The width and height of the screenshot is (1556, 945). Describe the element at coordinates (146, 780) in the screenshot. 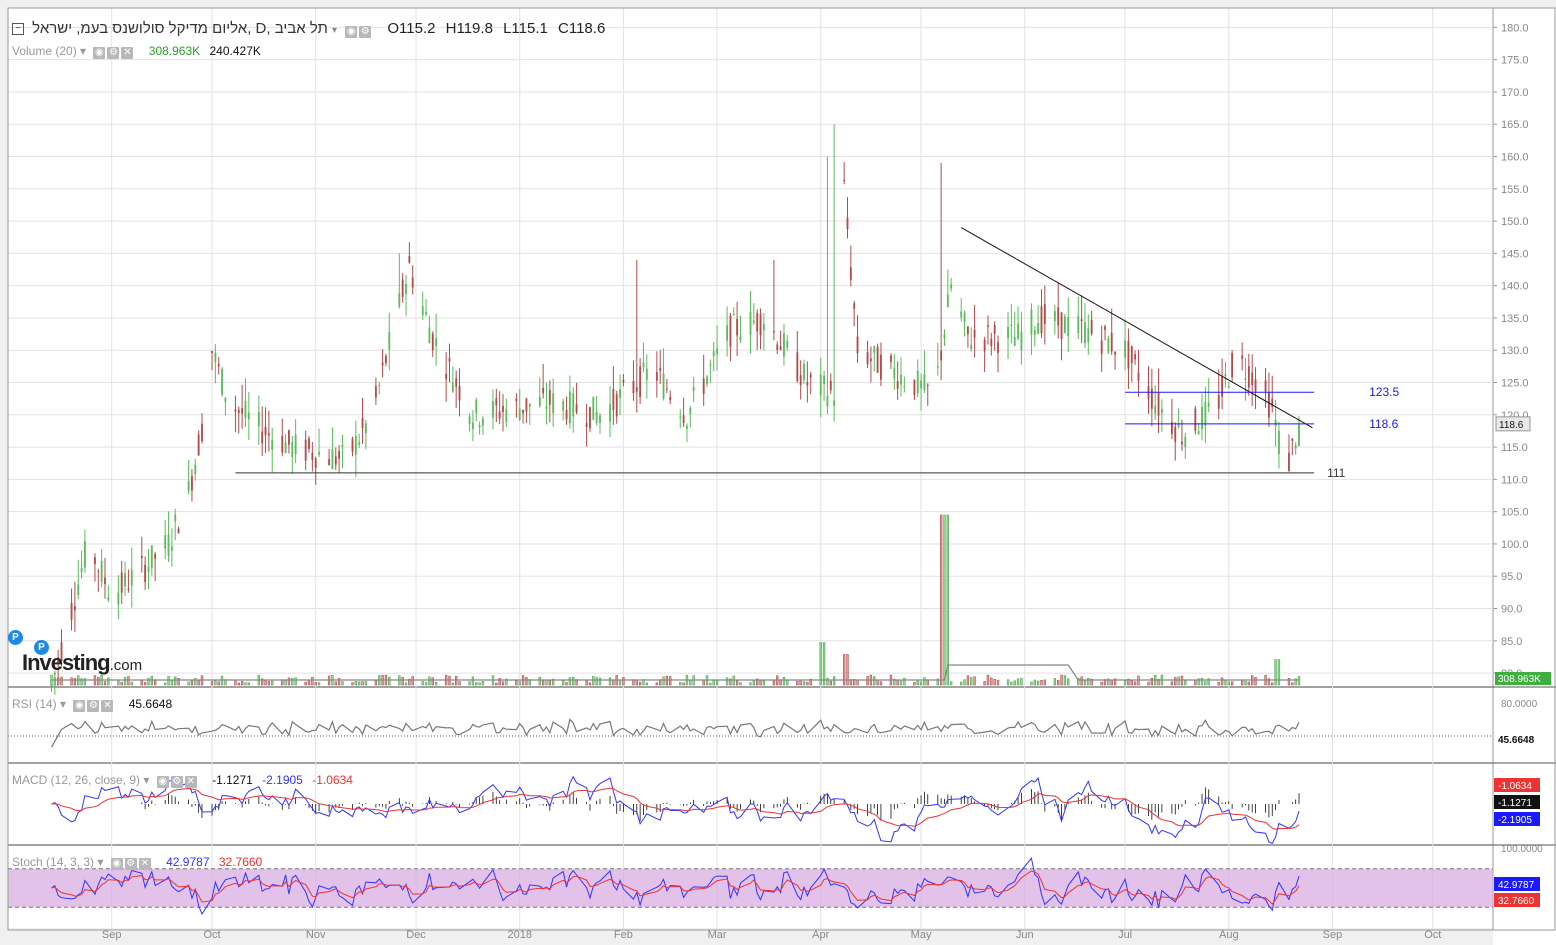

I see `chevron-down-icon: ▾` at that location.